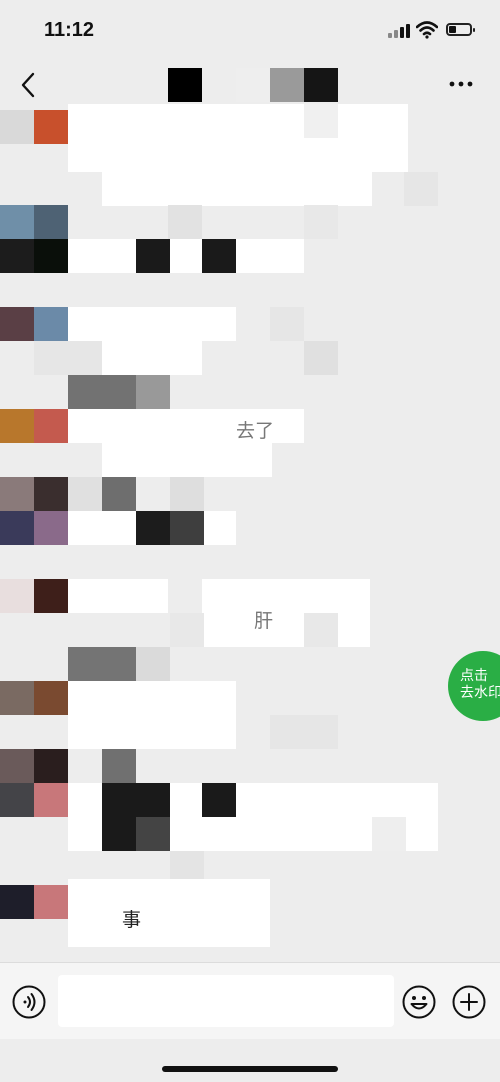  What do you see at coordinates (480, 692) in the screenshot?
I see `remove-watermark-label-2: 去水印` at bounding box center [480, 692].